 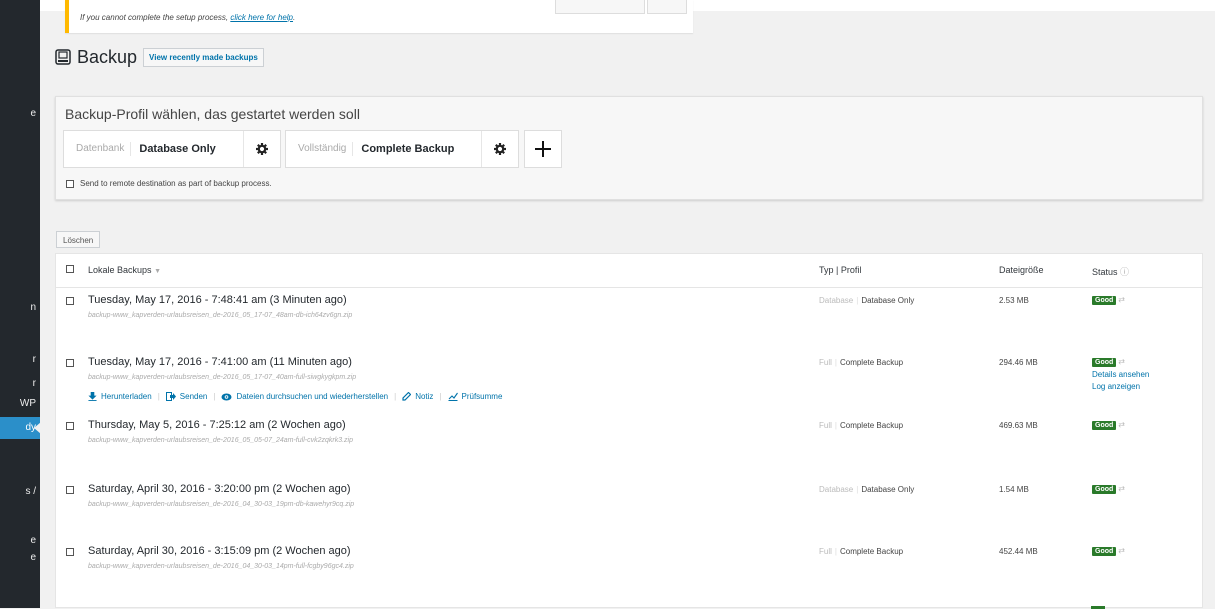 I want to click on sidebar-item: WP, so click(x=20, y=403).